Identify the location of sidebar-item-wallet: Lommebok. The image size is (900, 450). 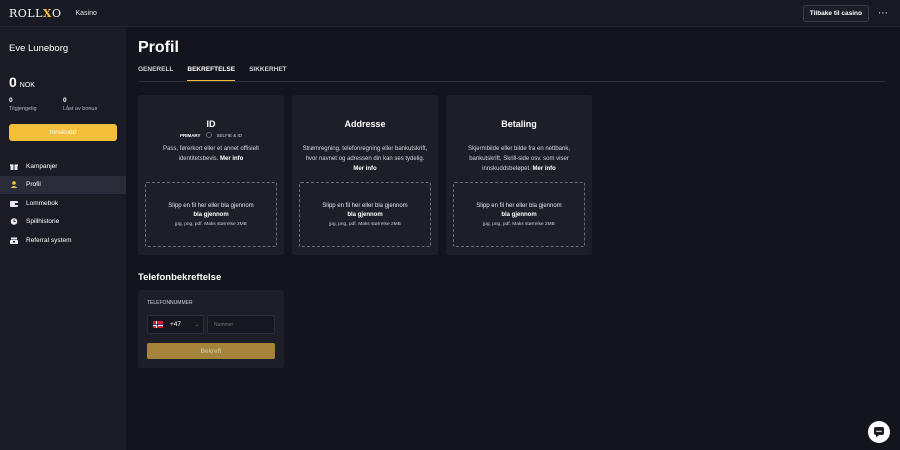
(63, 203).